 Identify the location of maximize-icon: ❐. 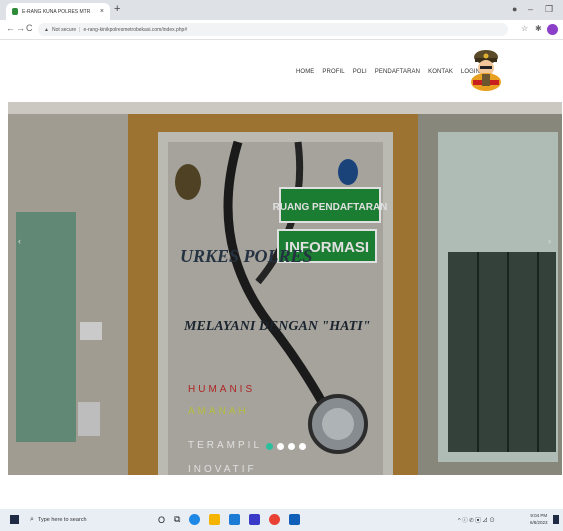
(549, 9).